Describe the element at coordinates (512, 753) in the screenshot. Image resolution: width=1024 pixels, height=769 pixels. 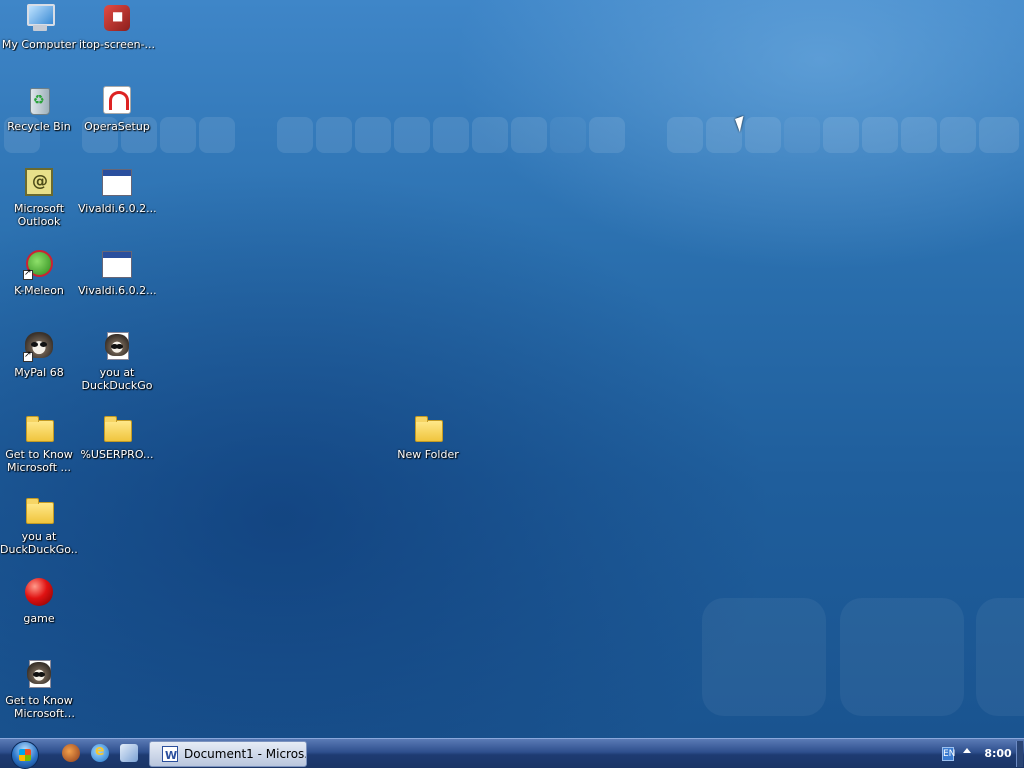
I see `taskbar: Document1 - Micros... EN 8:00` at that location.